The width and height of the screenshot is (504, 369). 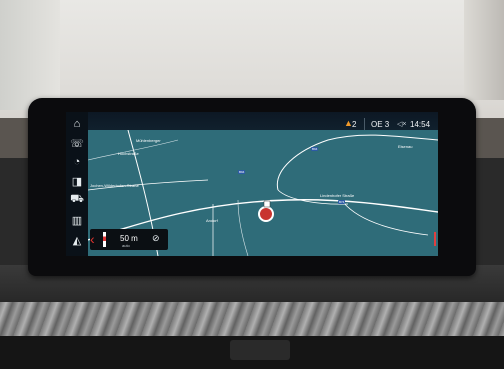 What do you see at coordinates (380, 124) in the screenshot?
I see `radio-station: OE 3` at bounding box center [380, 124].